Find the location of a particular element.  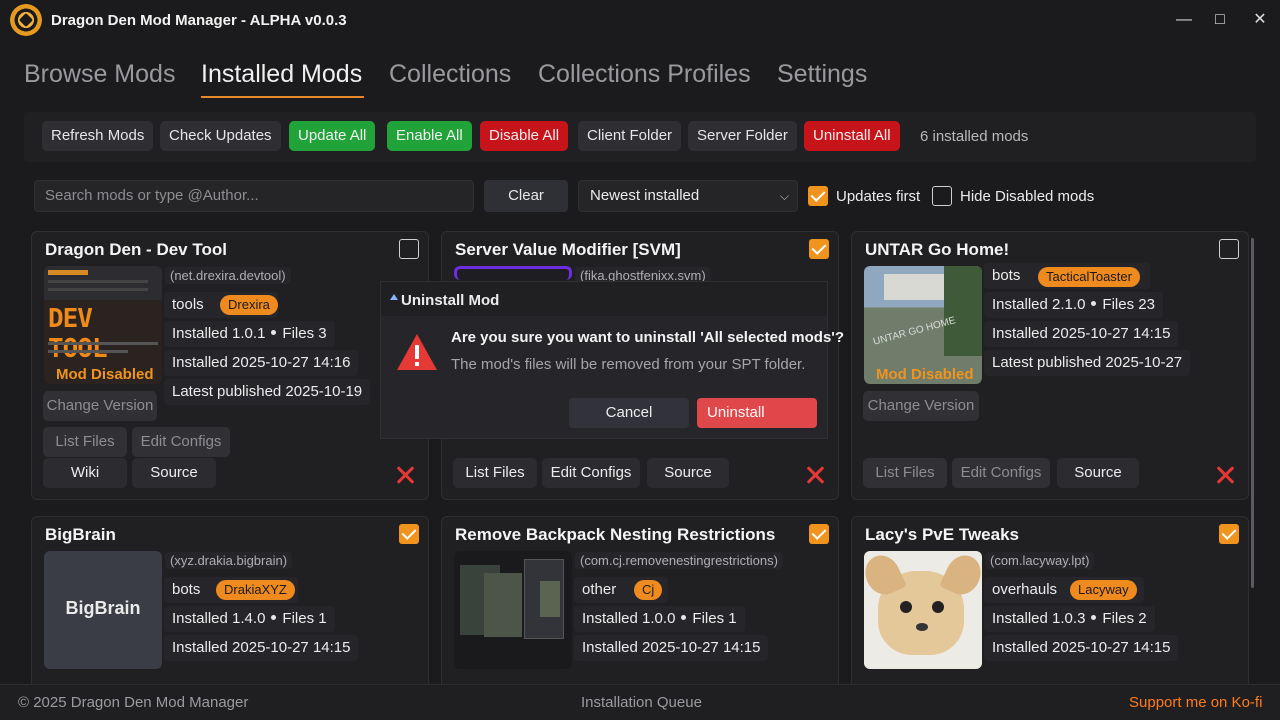

uninstall-all-button: Uninstall All is located at coordinates (852, 136).